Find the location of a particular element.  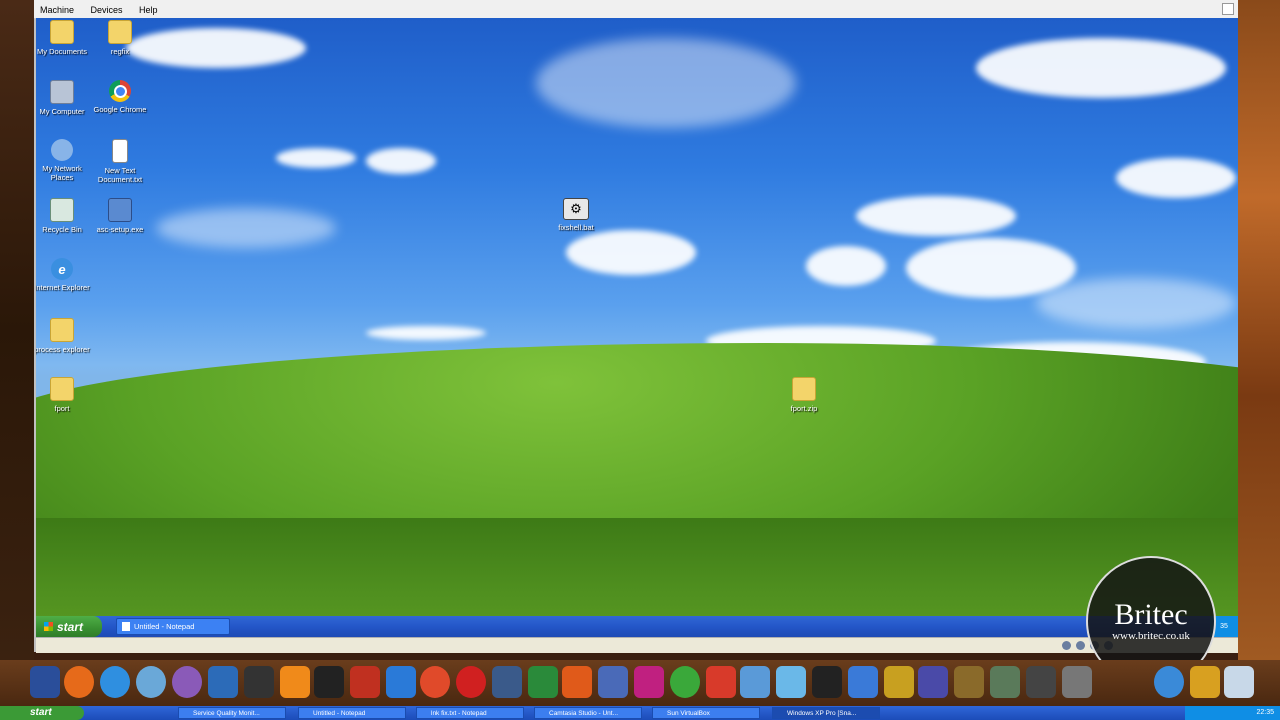

start-button: start is located at coordinates (69, 626).